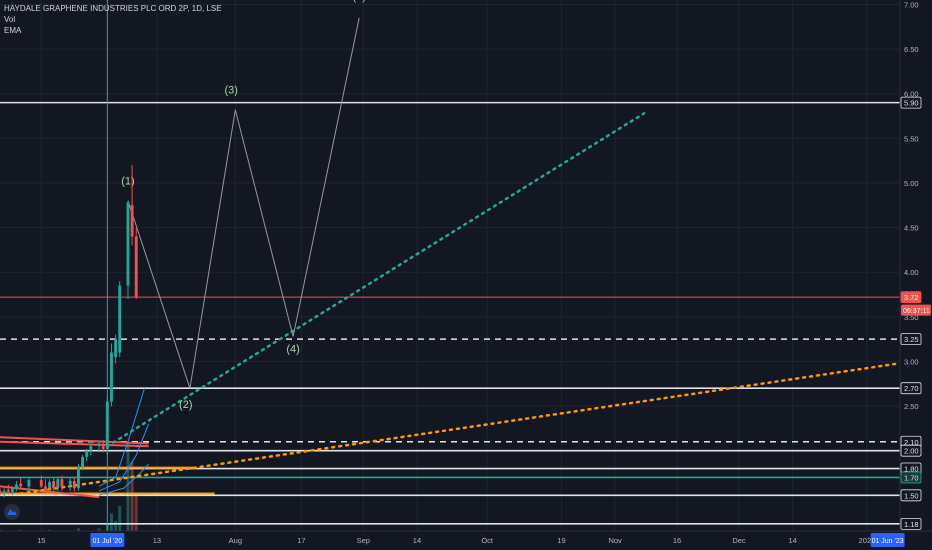 This screenshot has width=932, height=550. Describe the element at coordinates (358, 1) in the screenshot. I see `wave-label: (5)` at that location.